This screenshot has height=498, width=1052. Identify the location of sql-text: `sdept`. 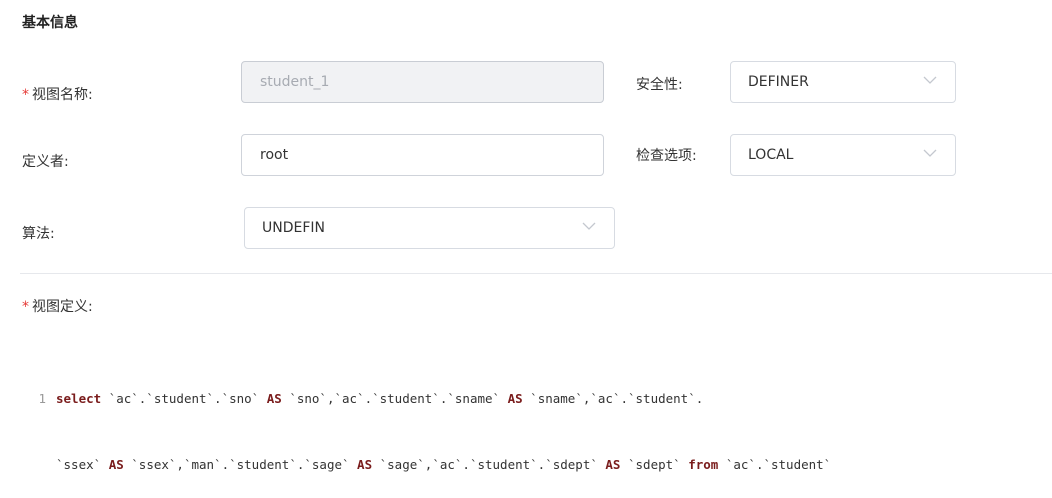
(654, 464).